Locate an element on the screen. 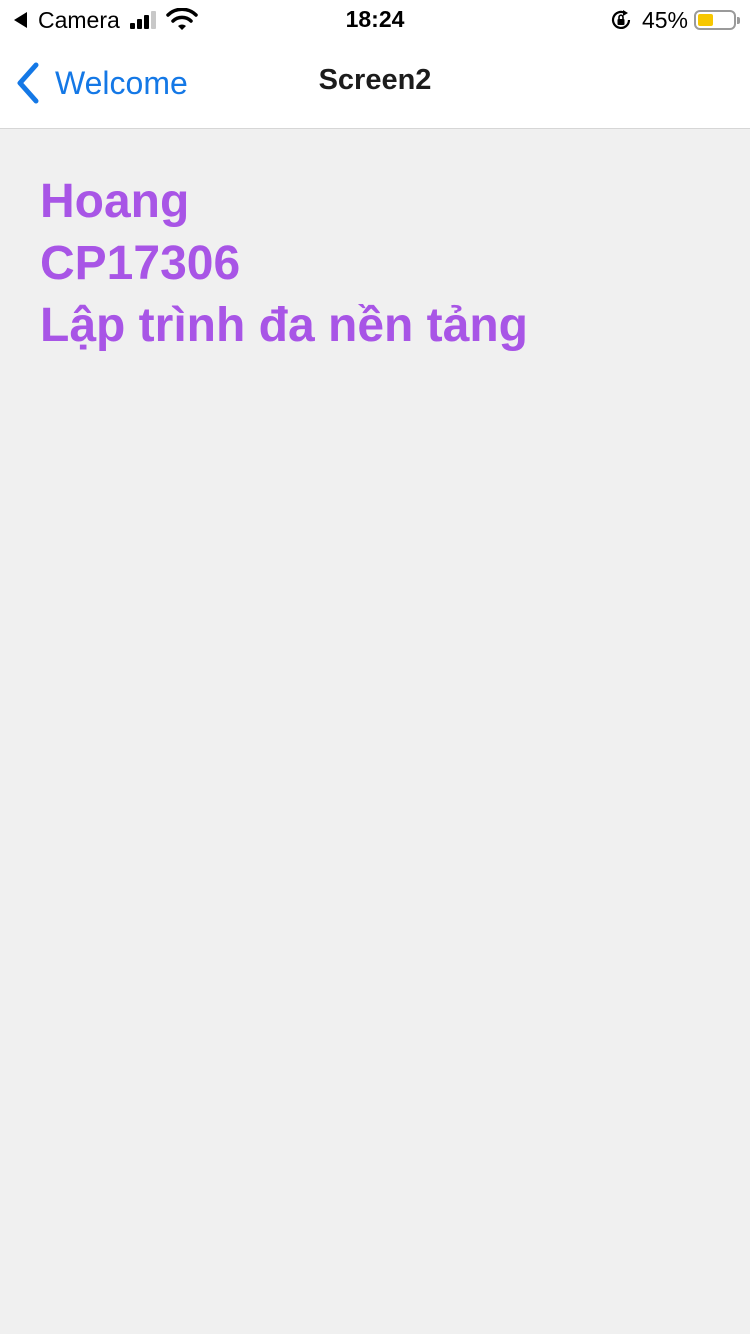 The width and height of the screenshot is (750, 1334). page-title: Screen2 is located at coordinates (375, 80).